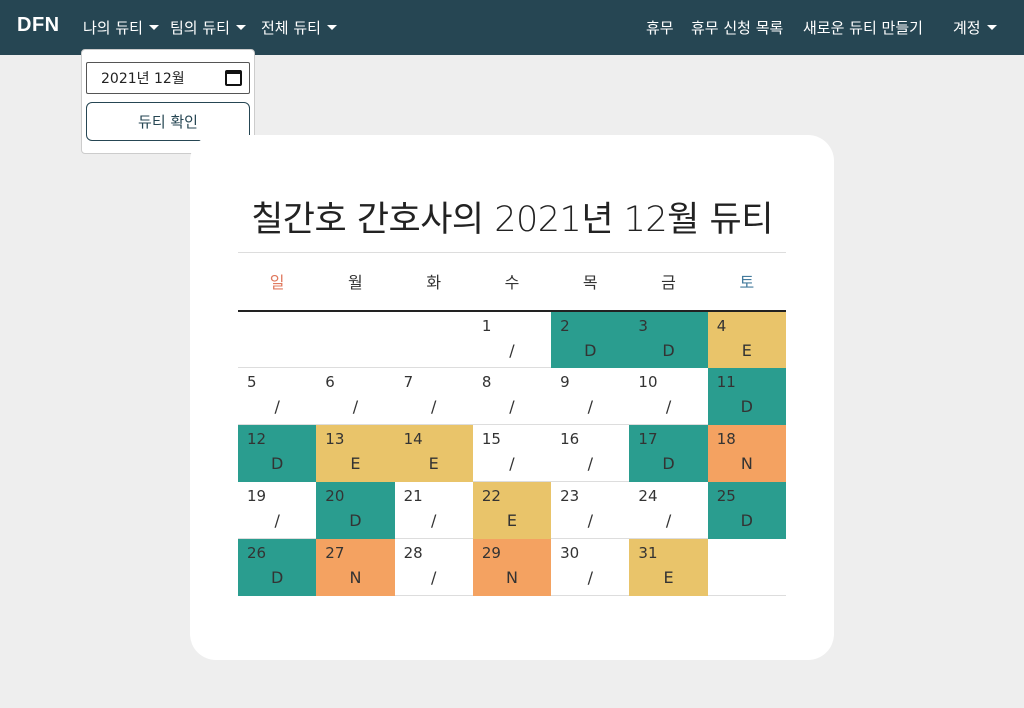 This screenshot has width=1024, height=708. Describe the element at coordinates (746, 453) in the screenshot. I see `calendar-day-cell: 18 N` at that location.